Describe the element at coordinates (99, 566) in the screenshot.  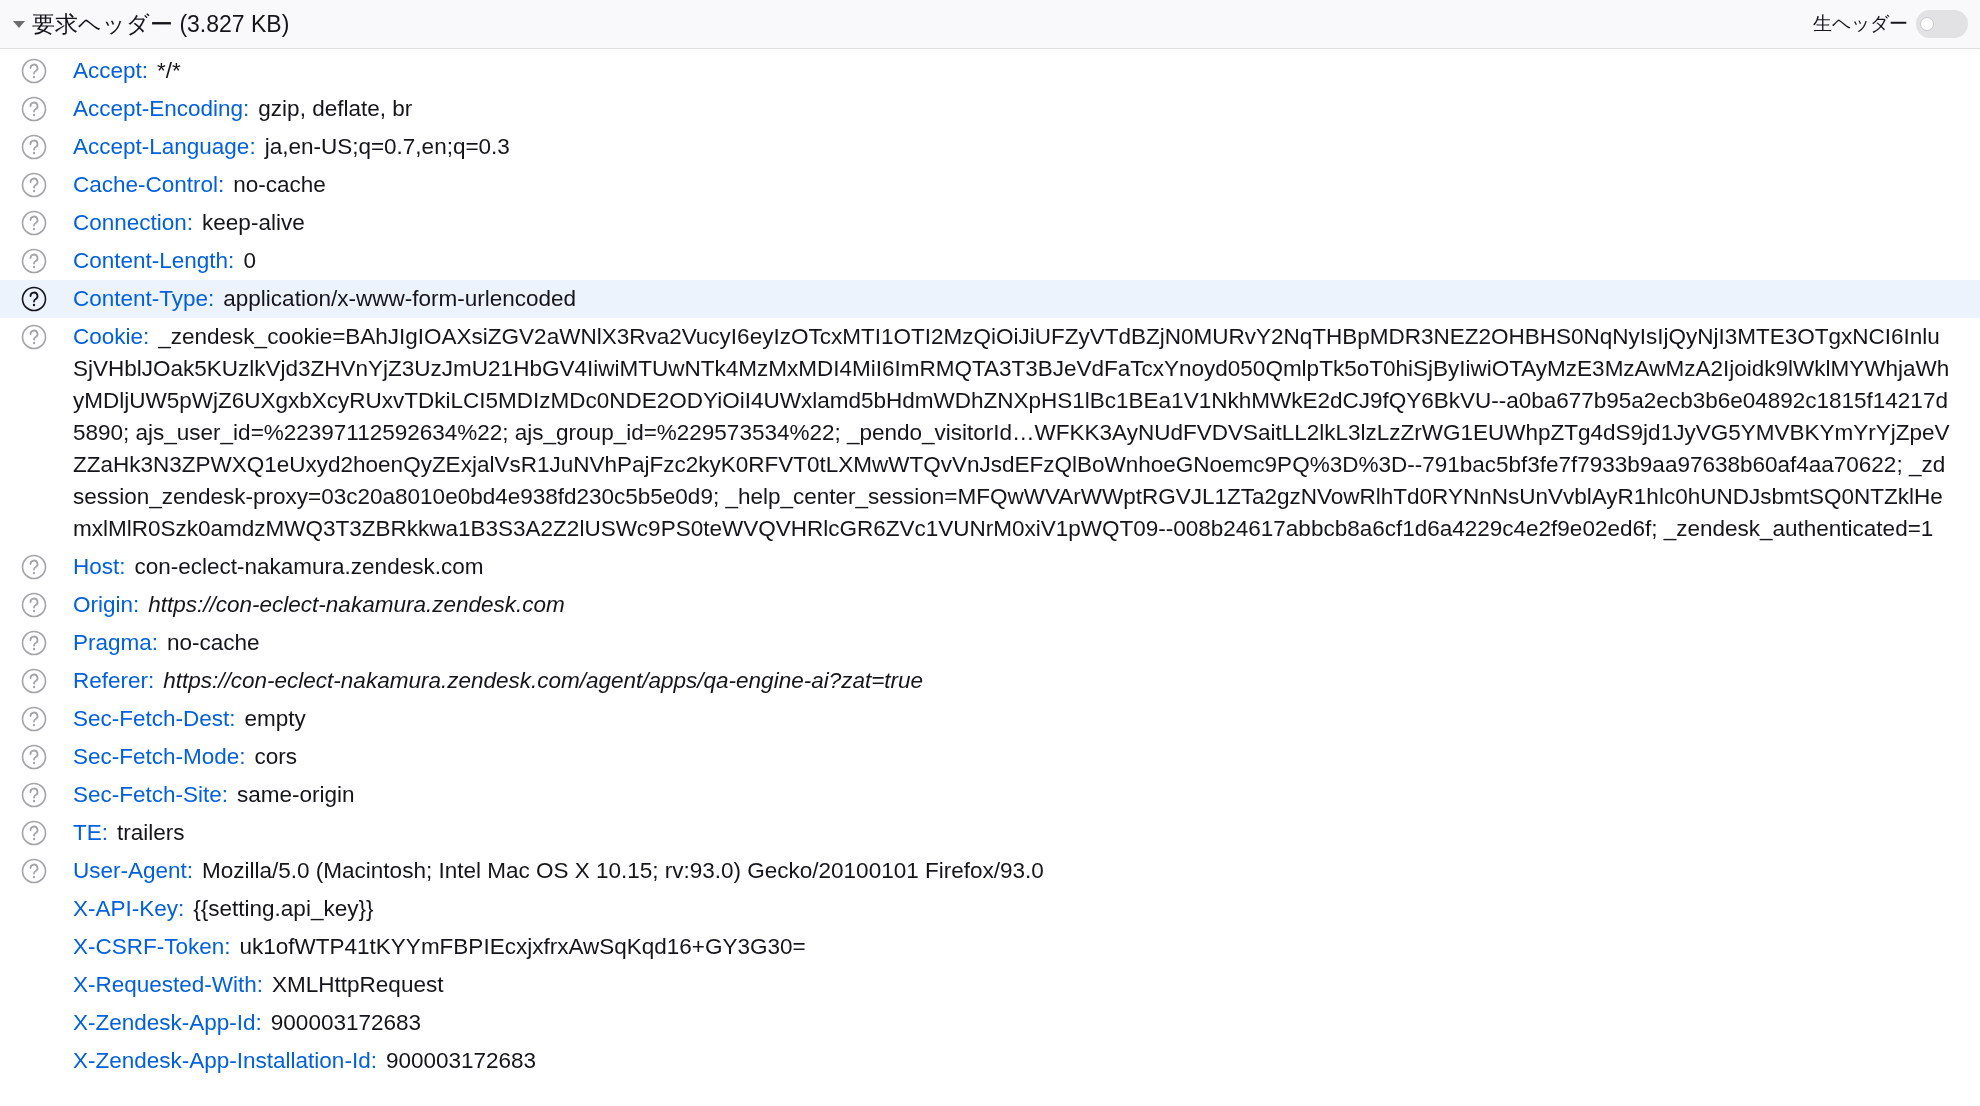
I see `header-name: Host:` at that location.